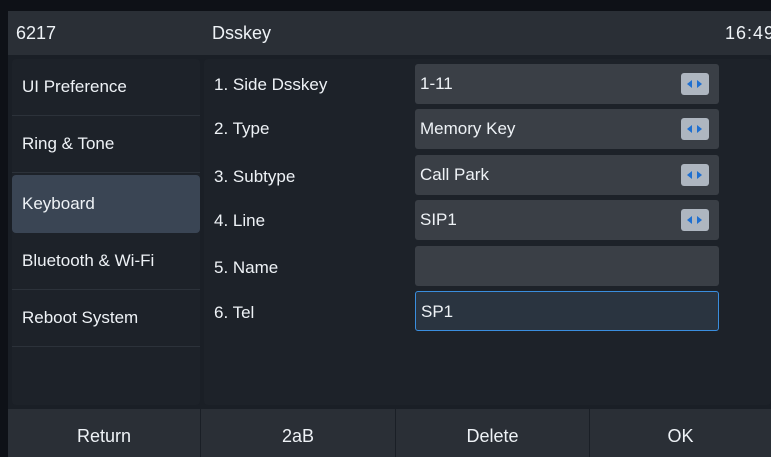 The height and width of the screenshot is (457, 771). I want to click on softkey-bar: Return 2aB Delete OK, so click(389, 433).